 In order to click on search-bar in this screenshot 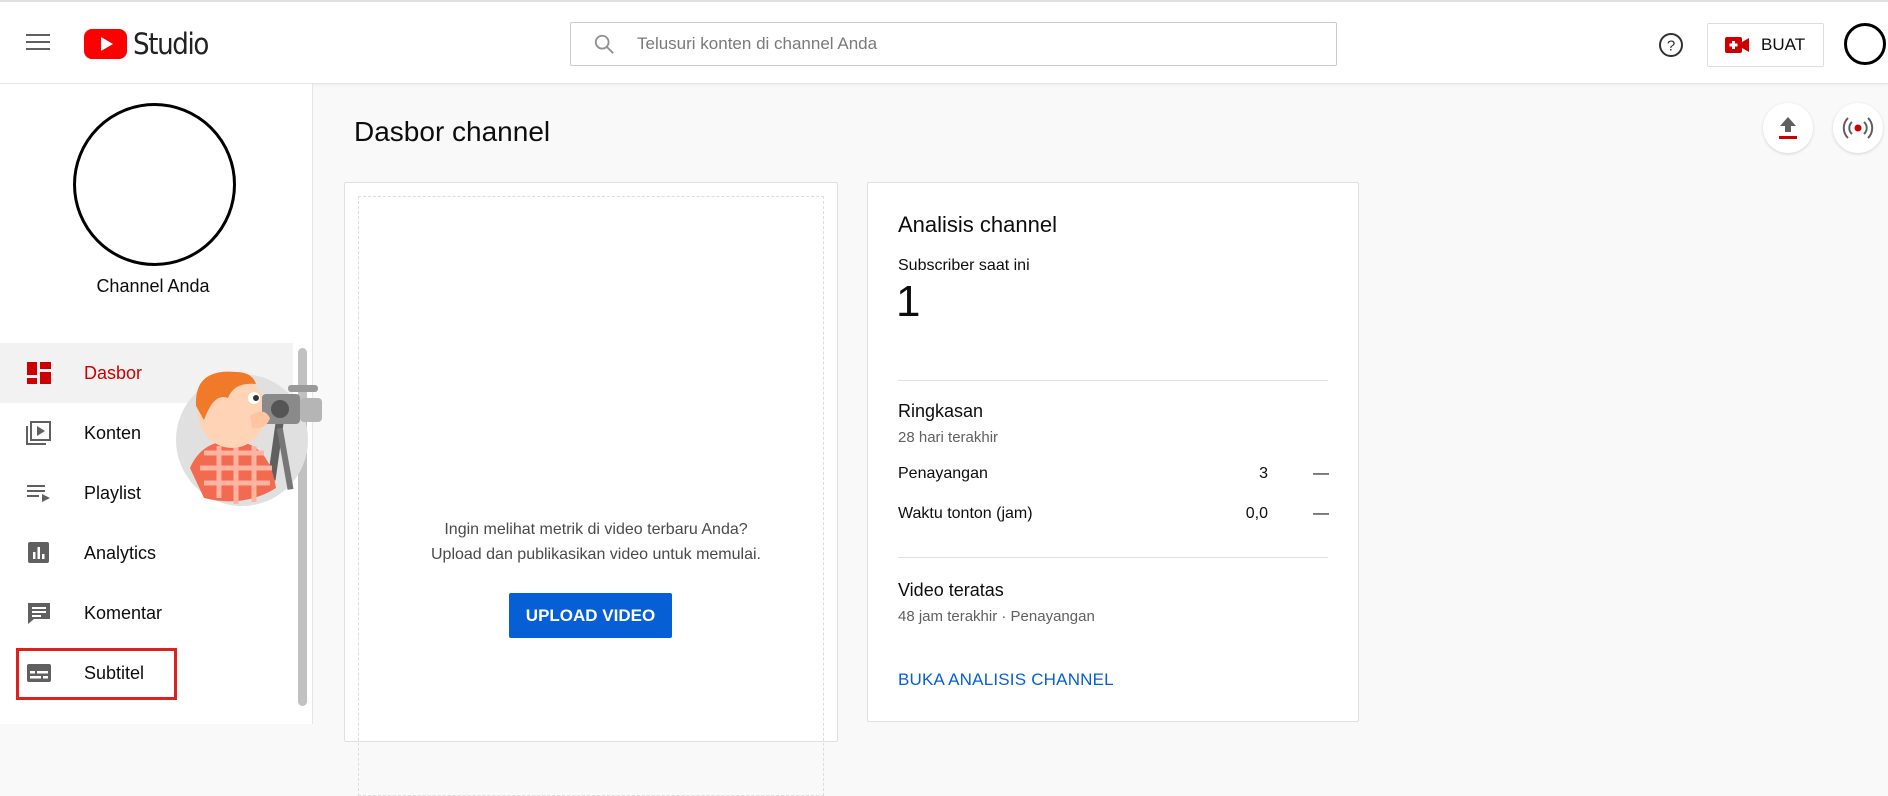, I will do `click(953, 44)`.